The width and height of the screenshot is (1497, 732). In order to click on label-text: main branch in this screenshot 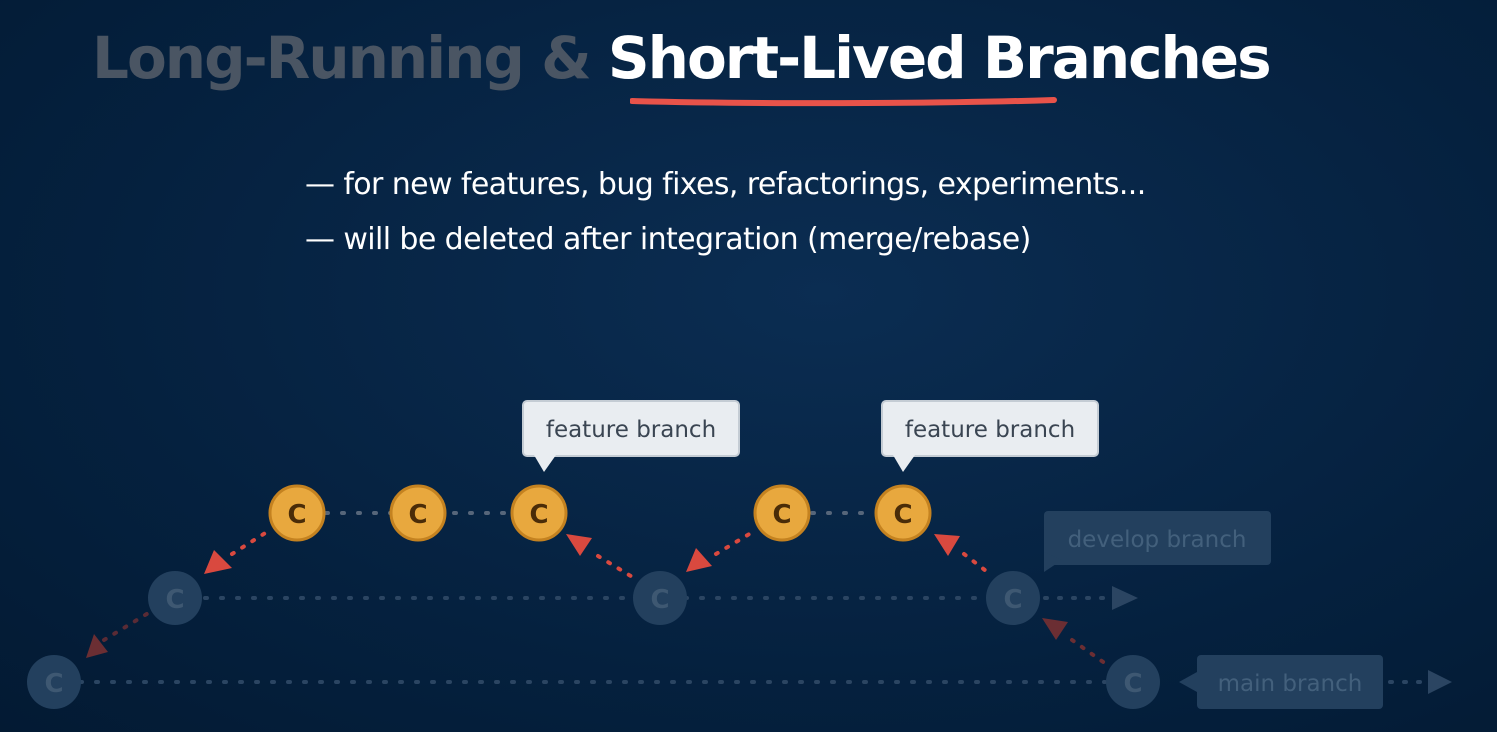, I will do `click(1290, 684)`.